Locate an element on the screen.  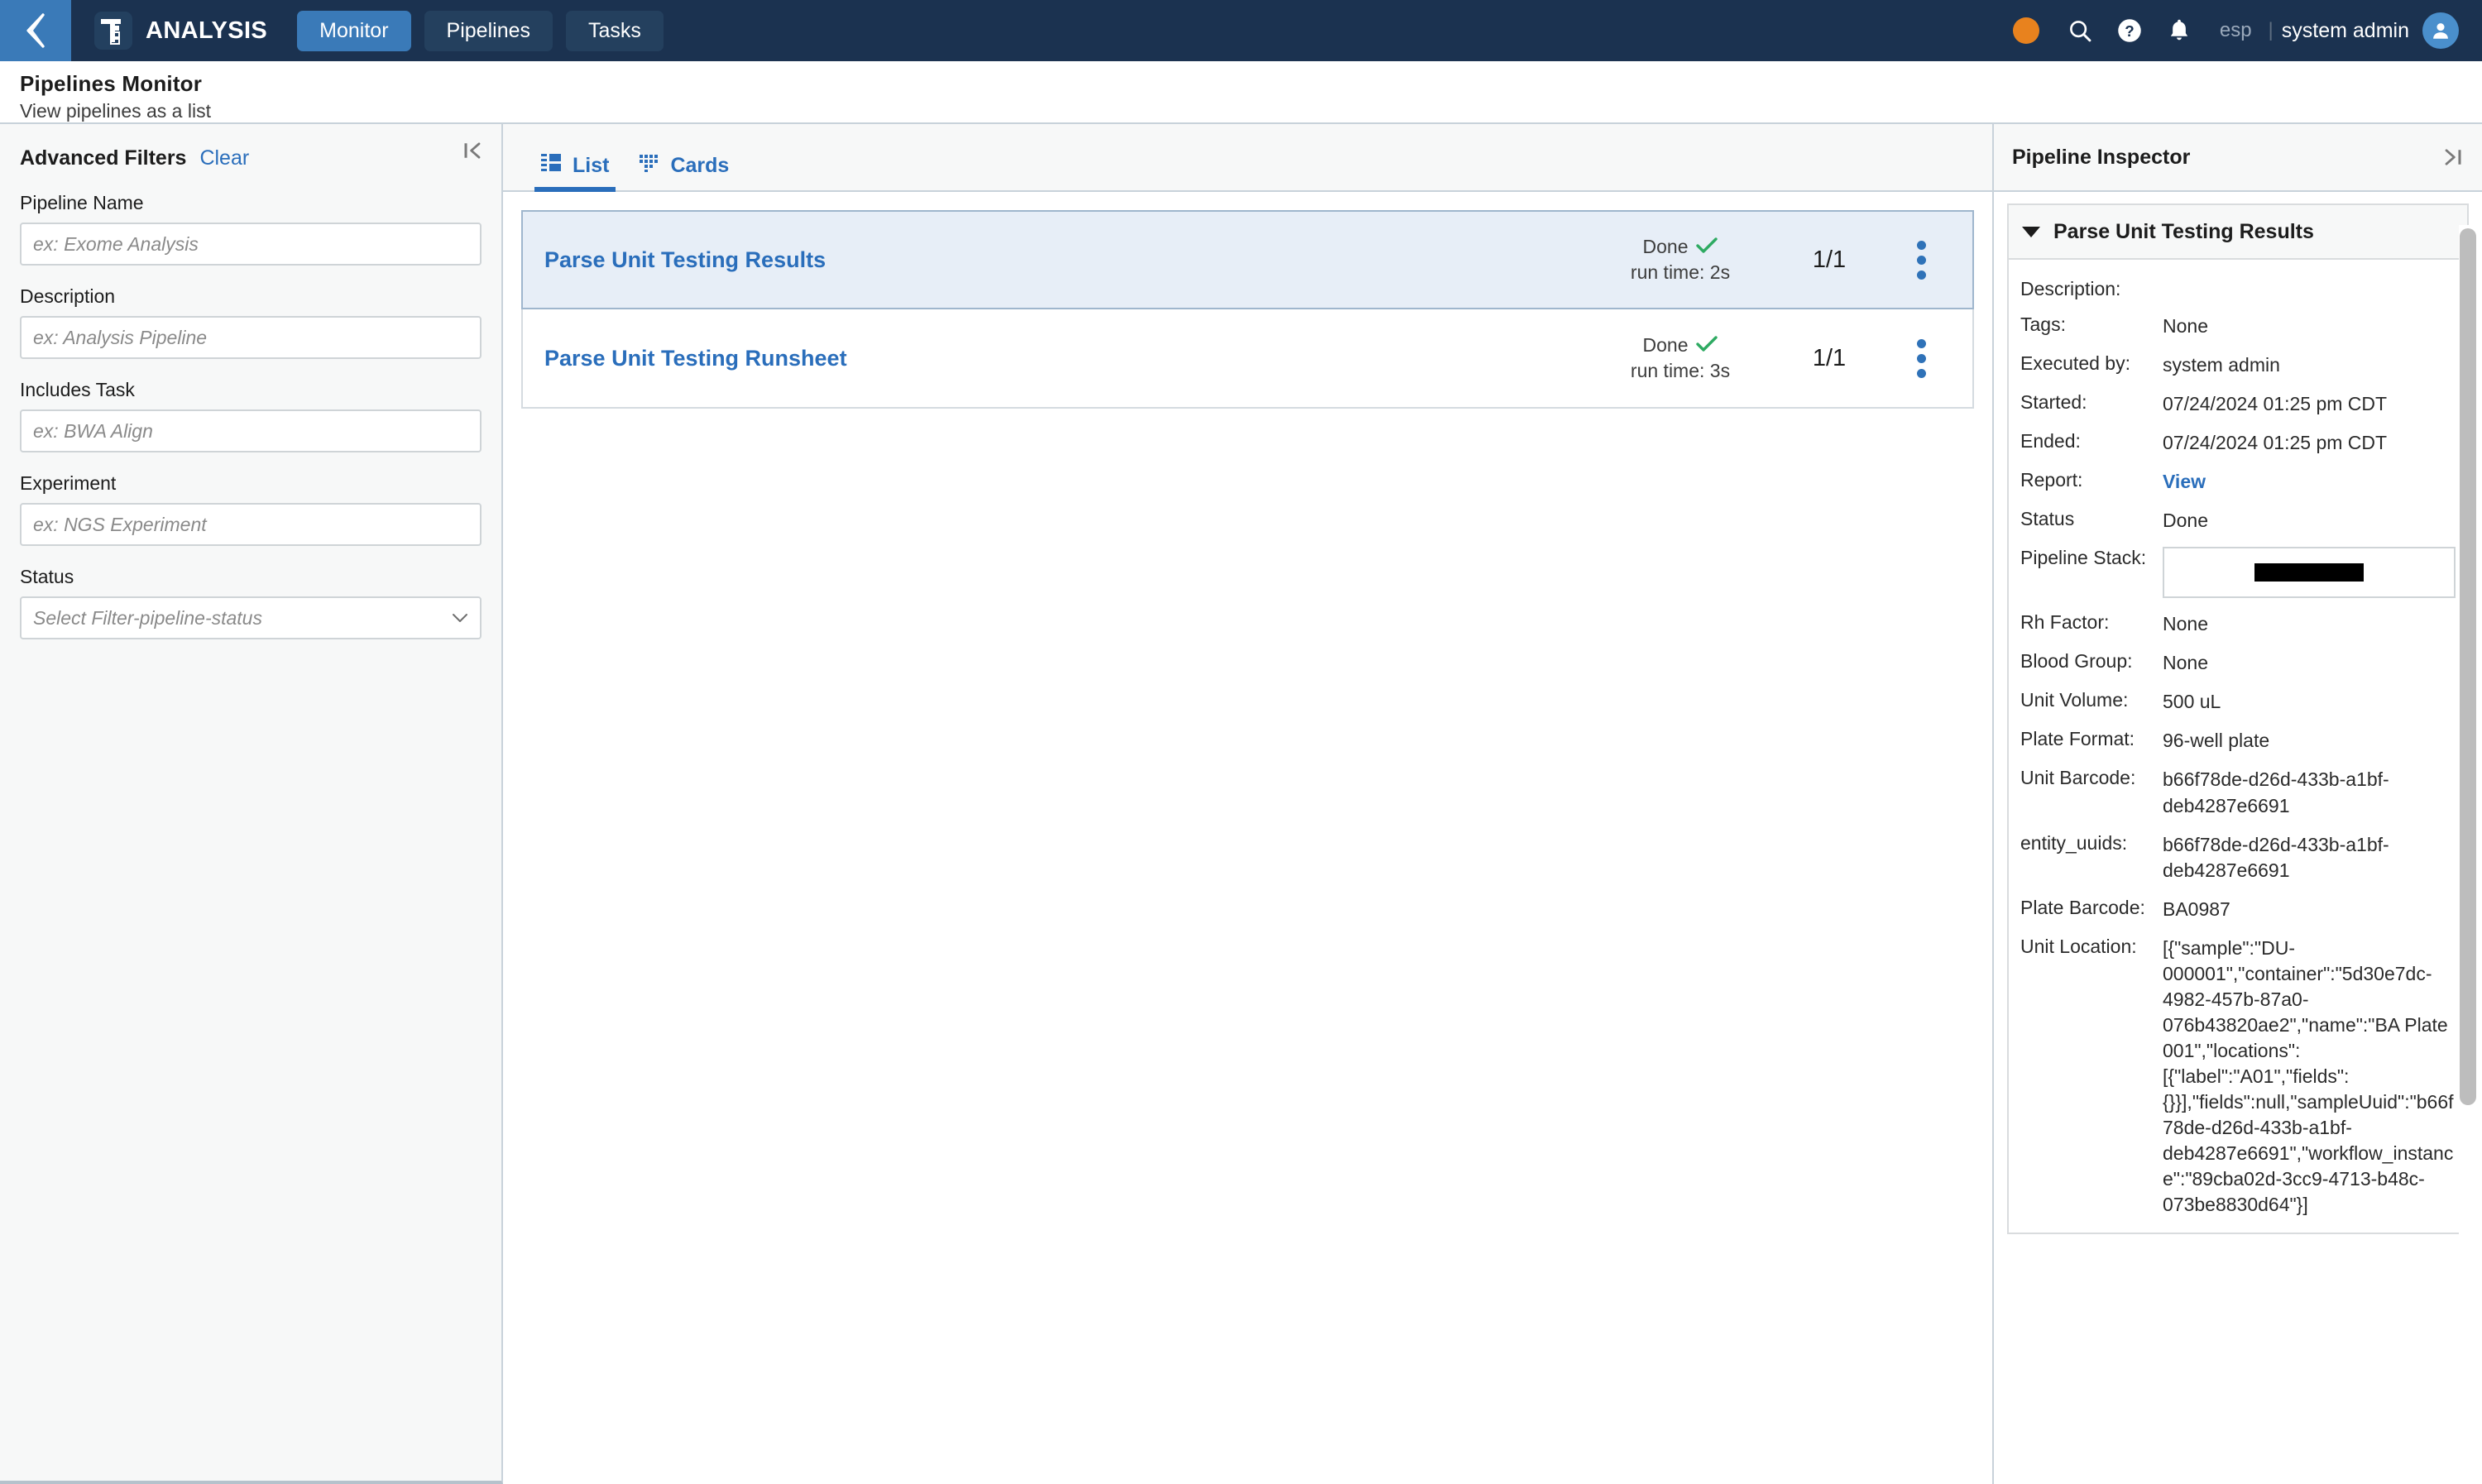
nav-tabs: Monitor Pipelines Tasks is located at coordinates (480, 30).